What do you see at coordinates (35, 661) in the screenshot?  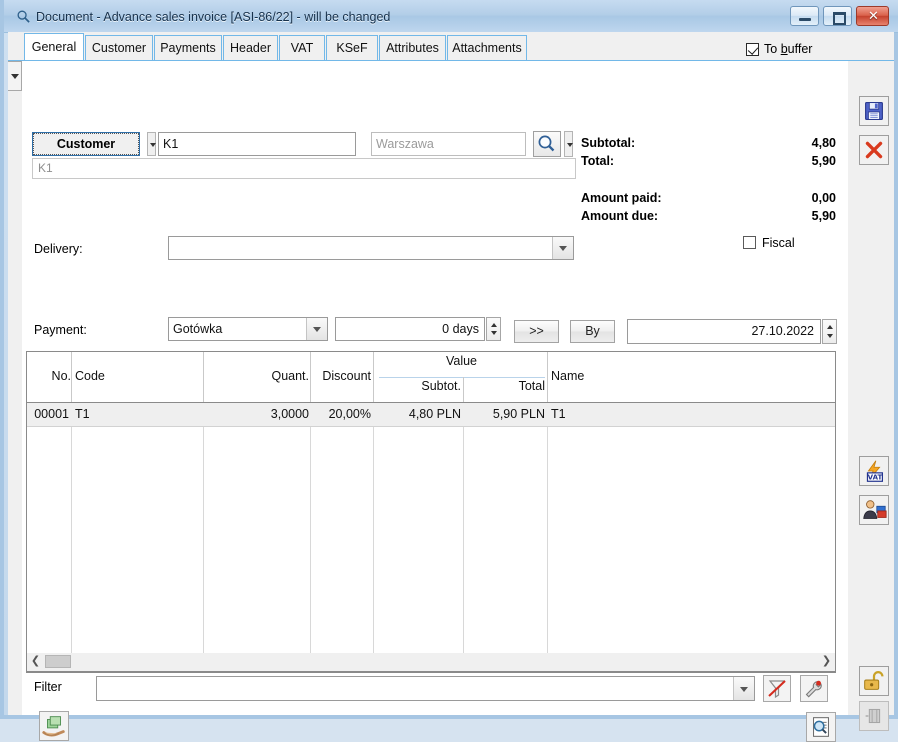 I see `scroll-left-arrow: ❮` at bounding box center [35, 661].